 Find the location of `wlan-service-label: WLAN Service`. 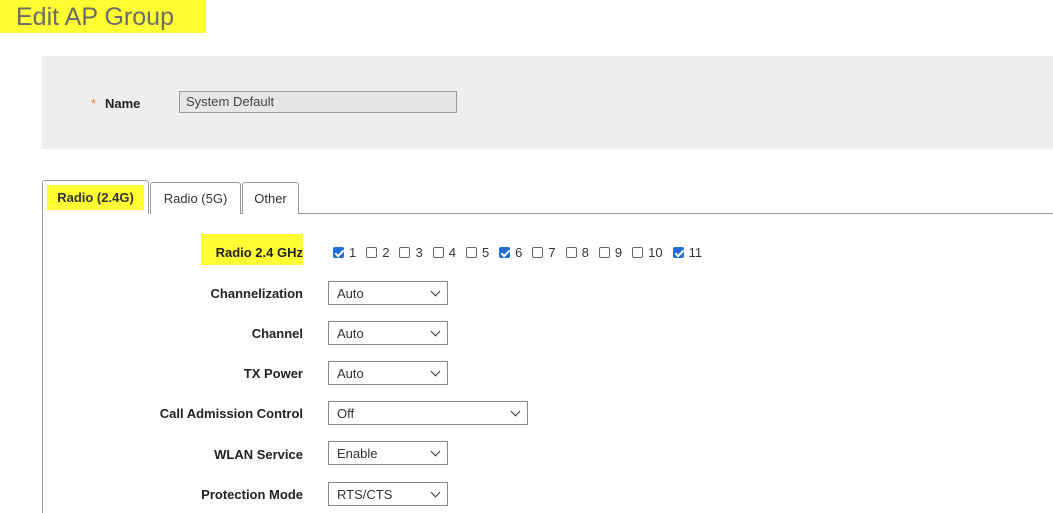

wlan-service-label: WLAN Service is located at coordinates (258, 454).